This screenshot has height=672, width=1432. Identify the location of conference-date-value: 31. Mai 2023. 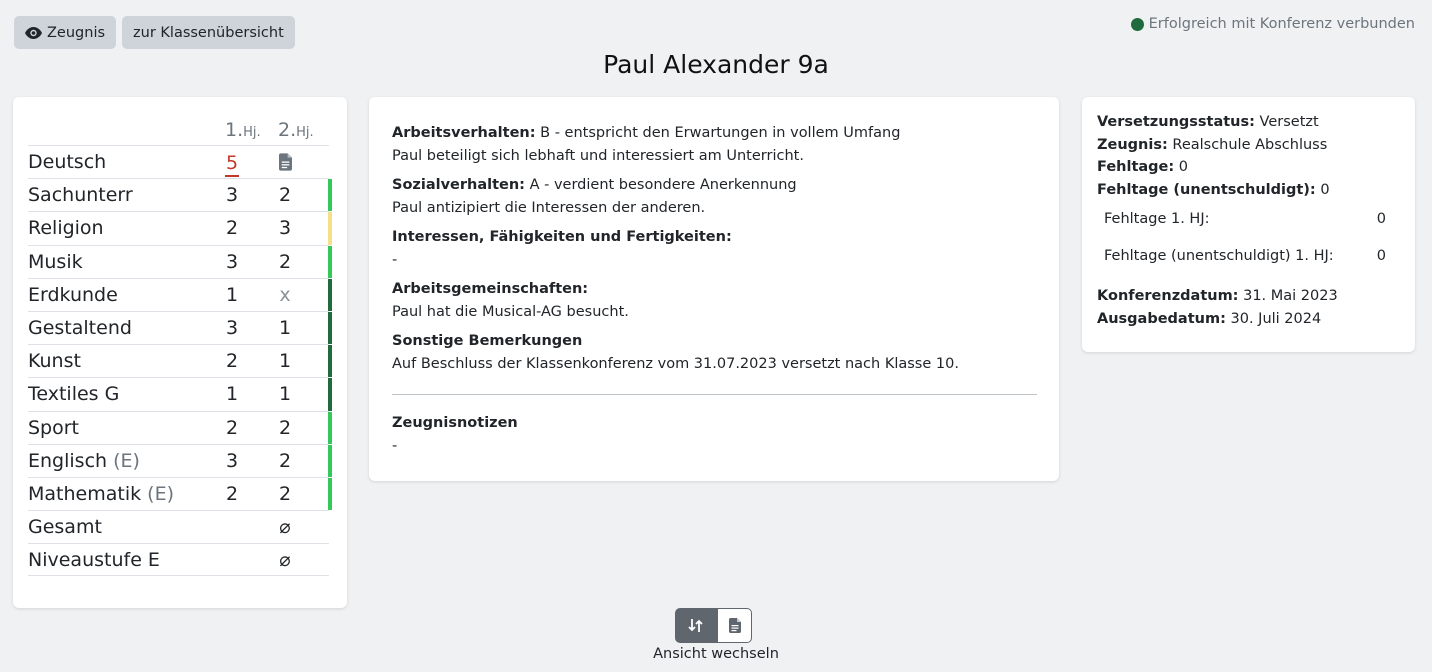
(1290, 296).